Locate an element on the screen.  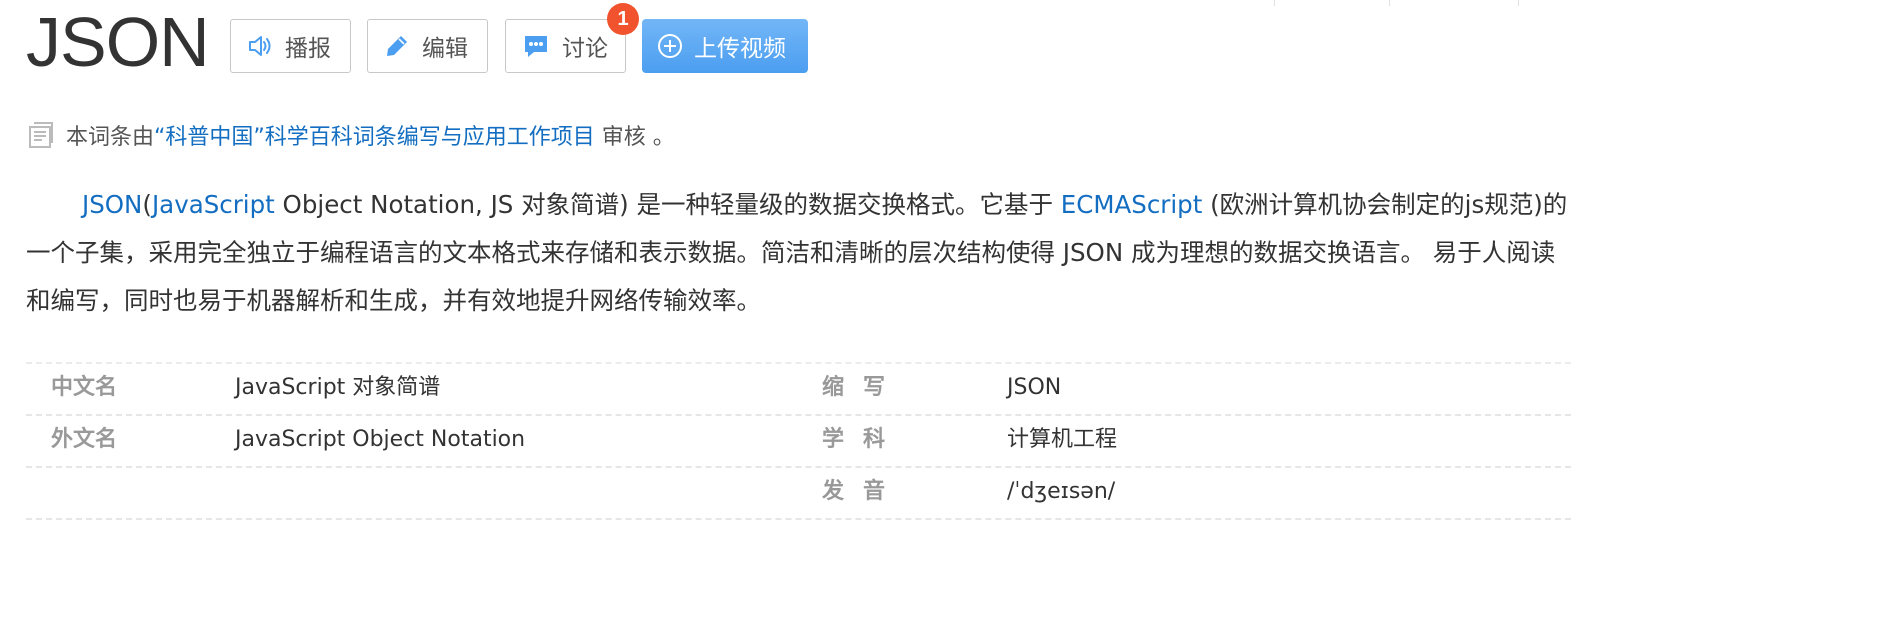
discuss-count-badge: 1 is located at coordinates (623, 19).